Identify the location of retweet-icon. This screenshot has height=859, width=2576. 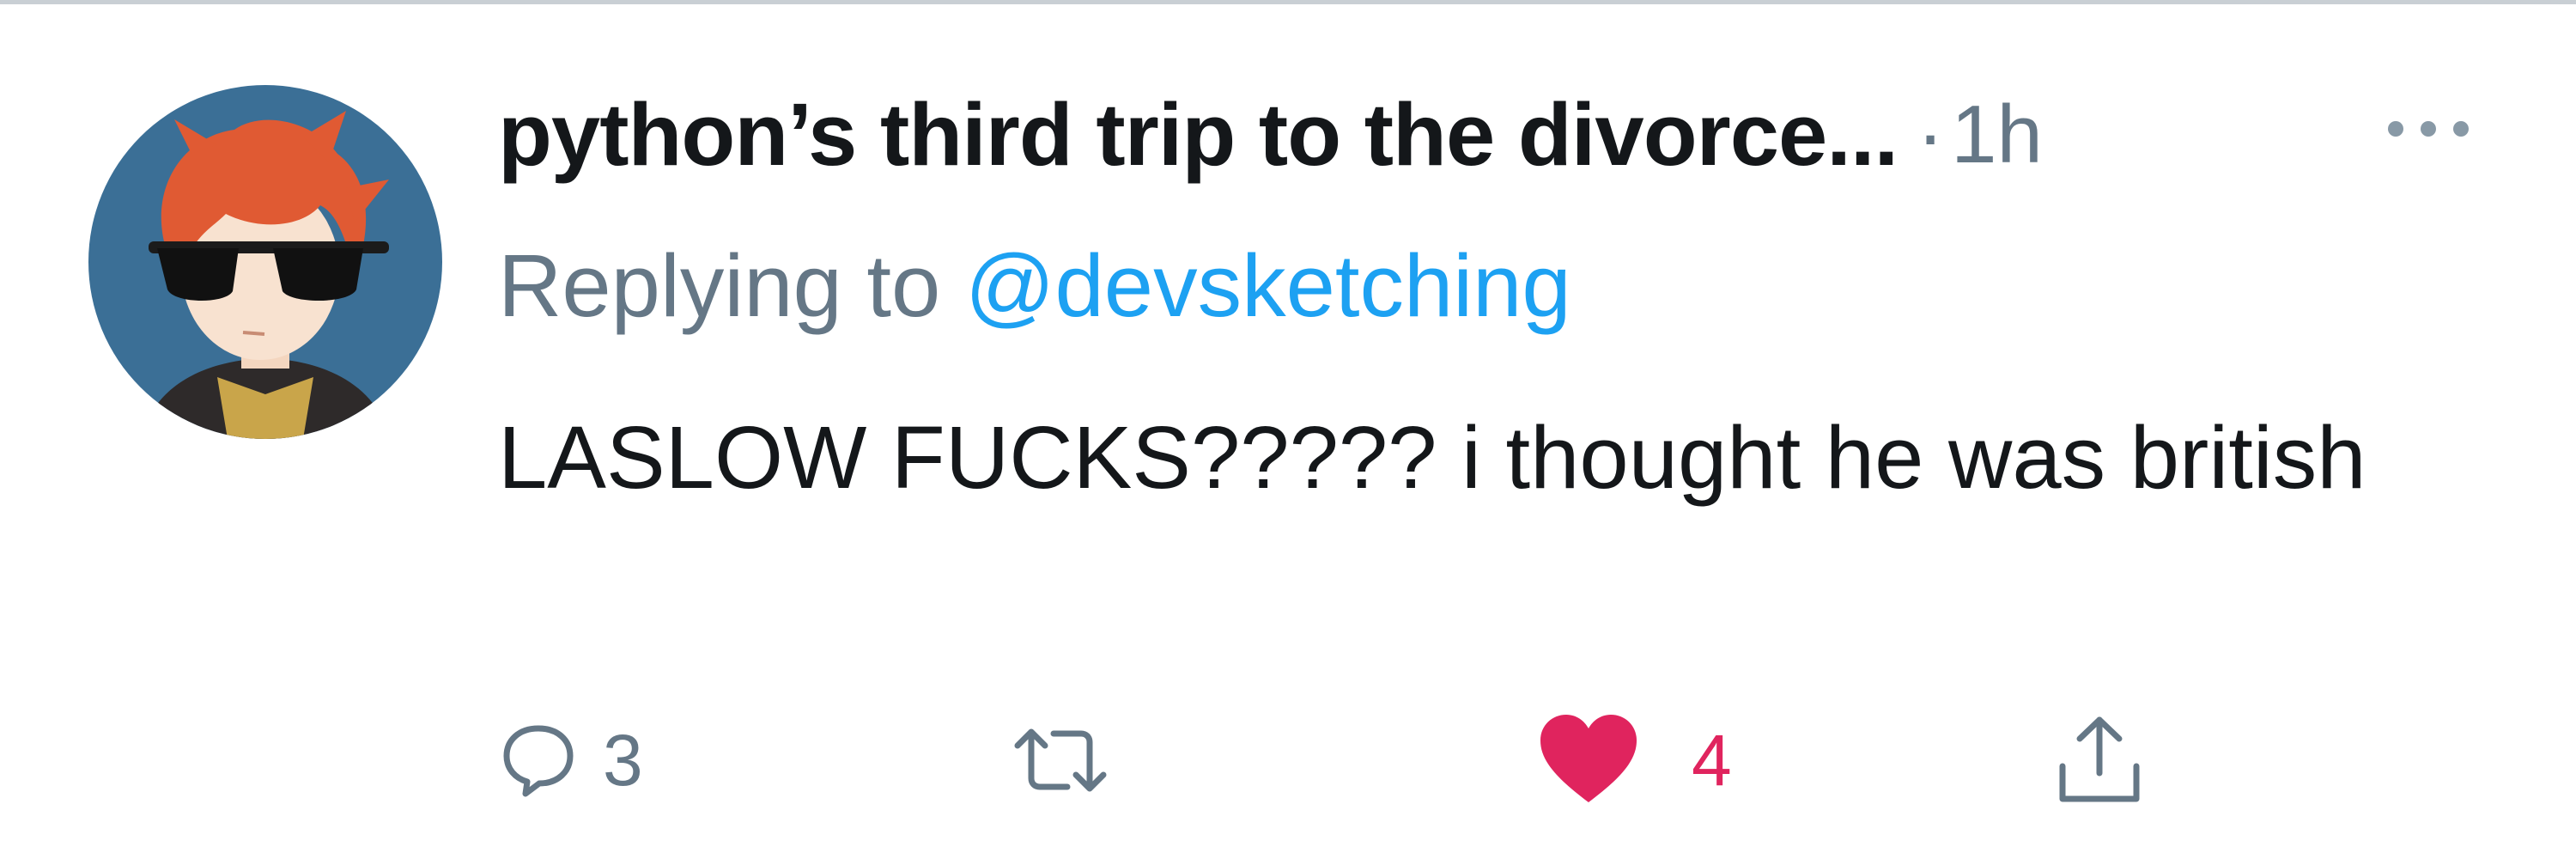
(1060, 760).